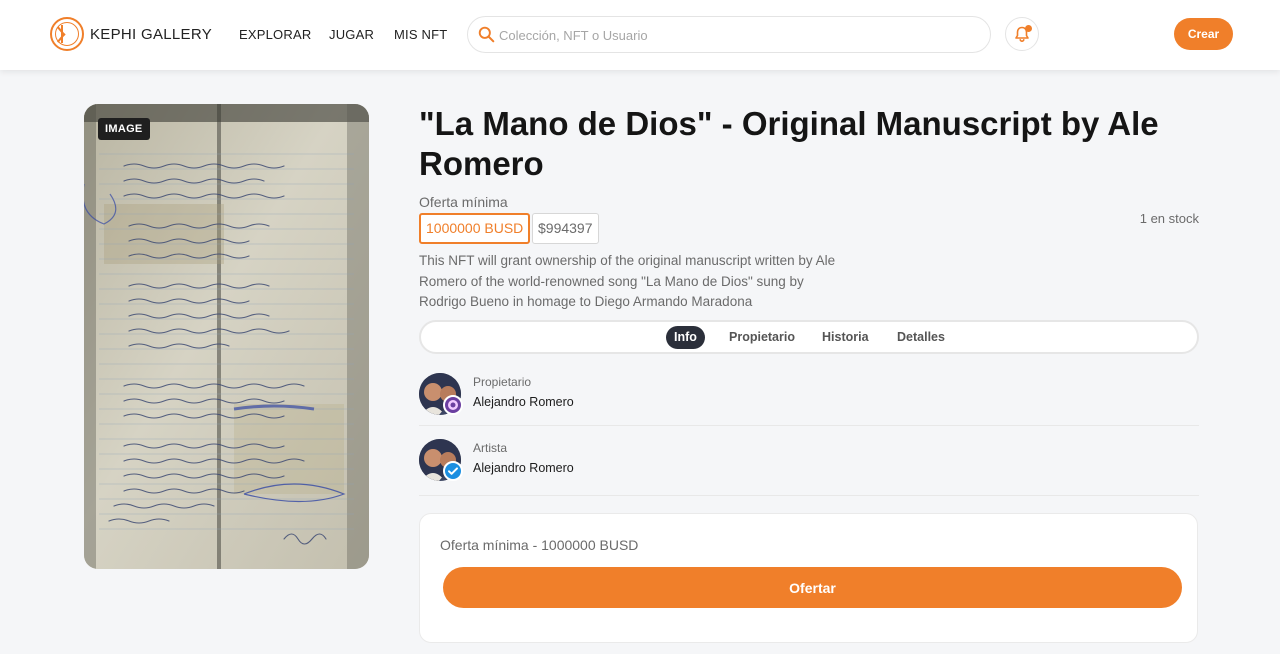 The width and height of the screenshot is (1280, 654). I want to click on min-offer-label: Oferta mínima, so click(463, 202).